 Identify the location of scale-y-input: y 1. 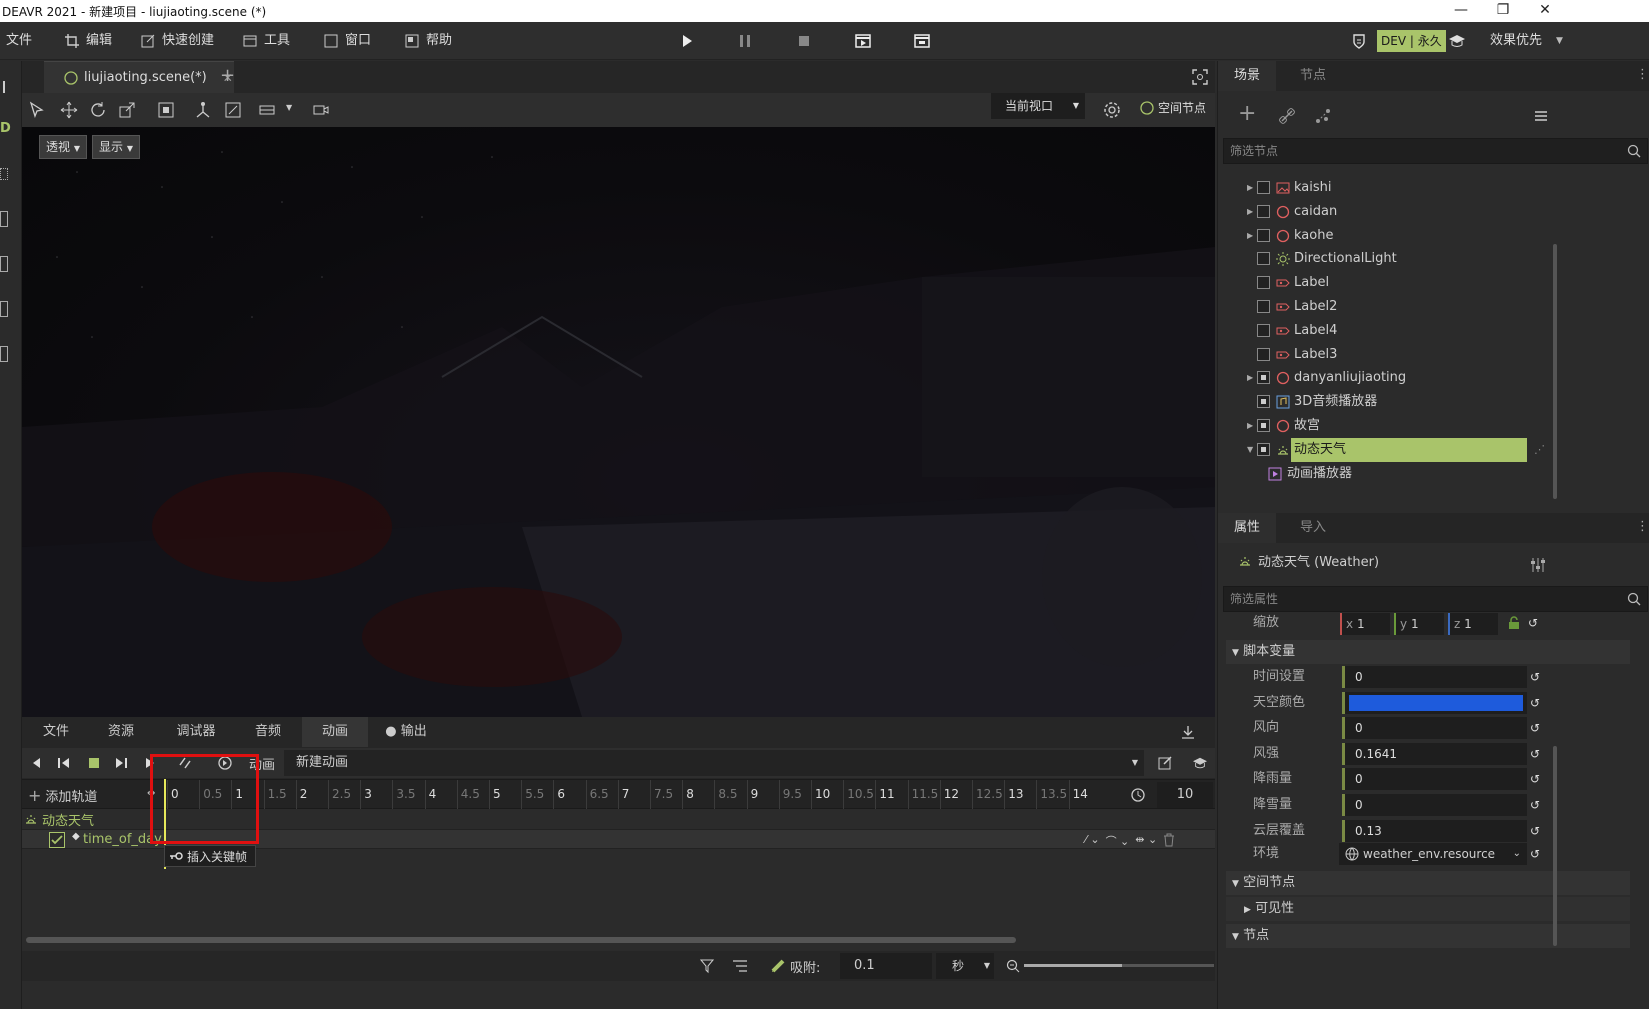
(1419, 624).